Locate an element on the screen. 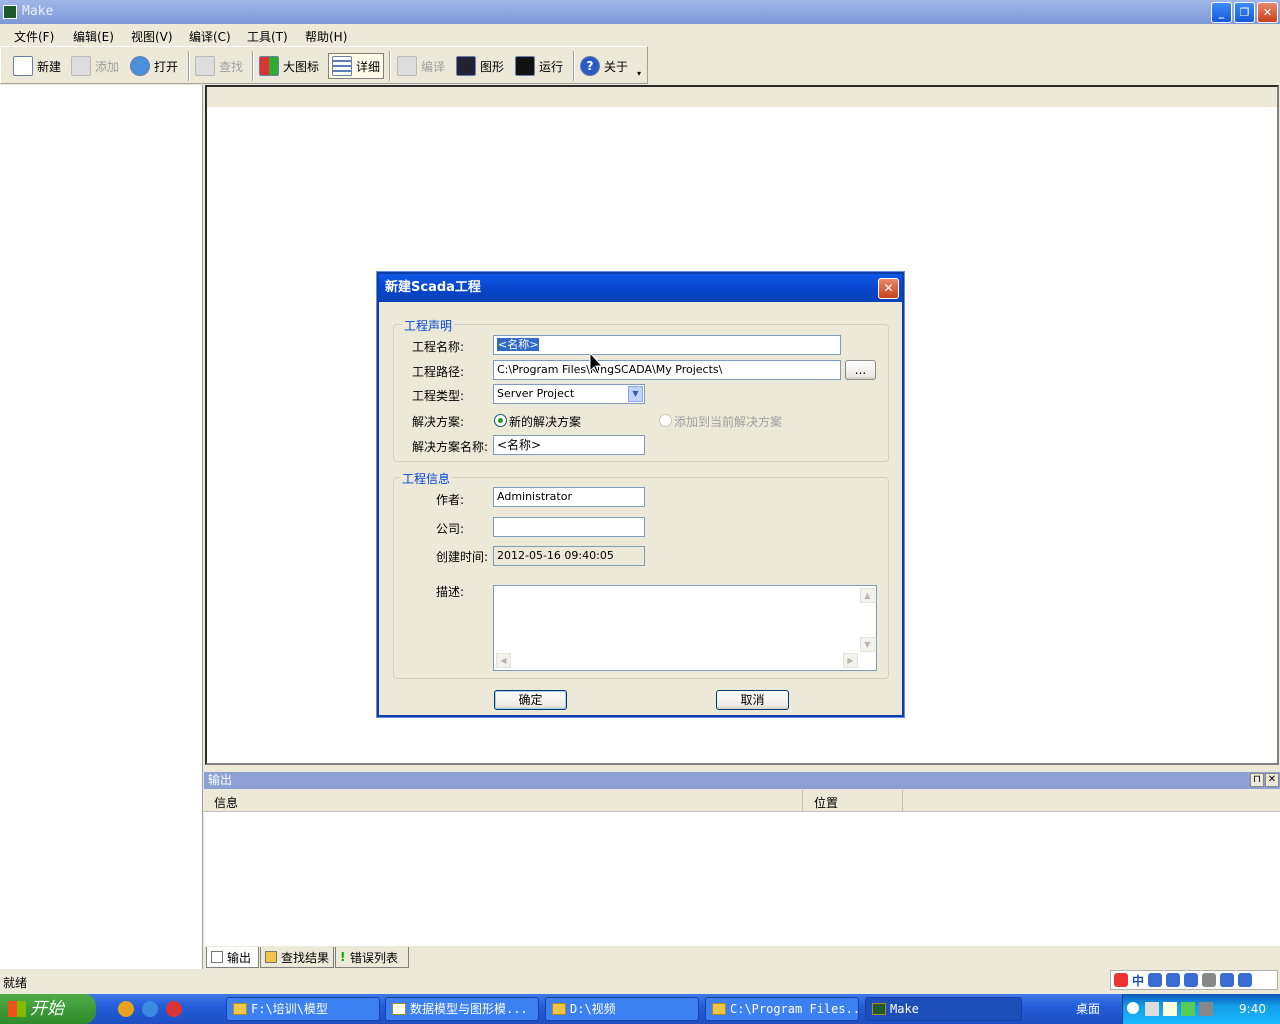 The height and width of the screenshot is (1024, 1280). ime-toolbar: 中 is located at coordinates (1194, 980).